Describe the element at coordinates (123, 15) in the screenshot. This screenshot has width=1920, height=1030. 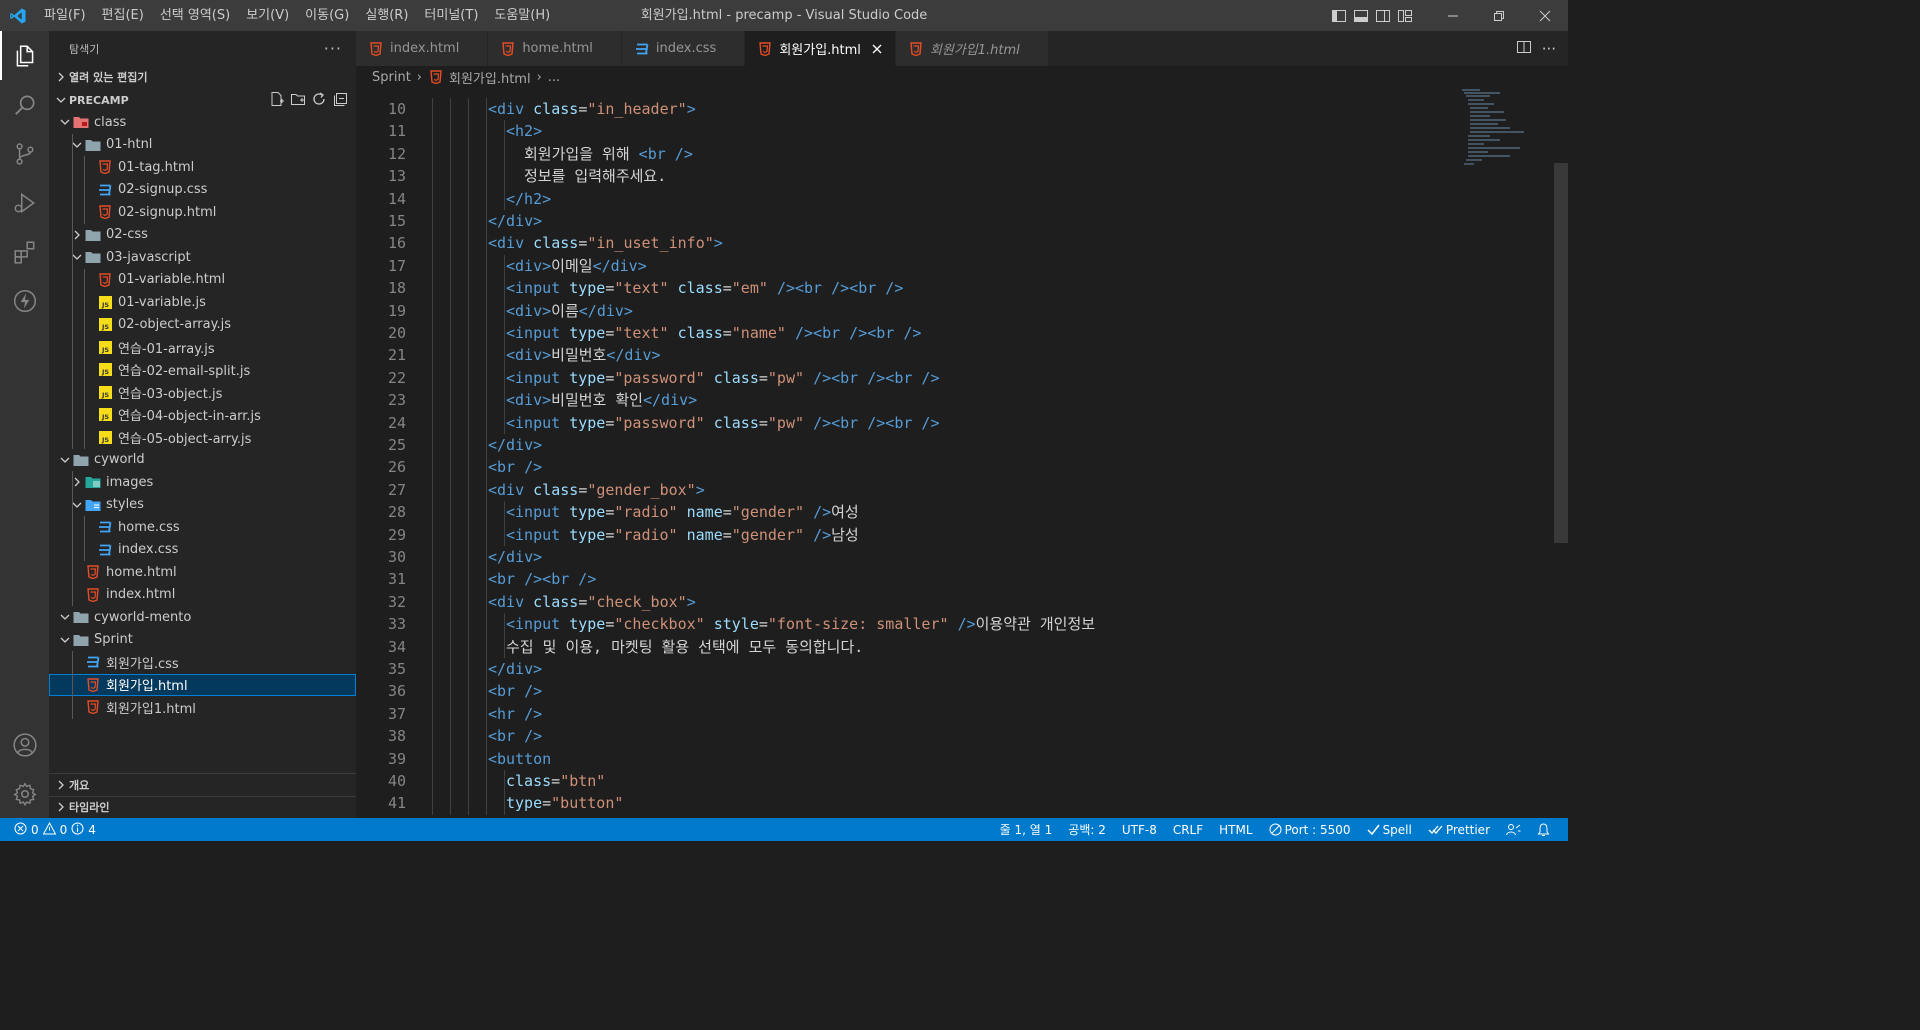
I see `menu-item: 편집(E)` at that location.